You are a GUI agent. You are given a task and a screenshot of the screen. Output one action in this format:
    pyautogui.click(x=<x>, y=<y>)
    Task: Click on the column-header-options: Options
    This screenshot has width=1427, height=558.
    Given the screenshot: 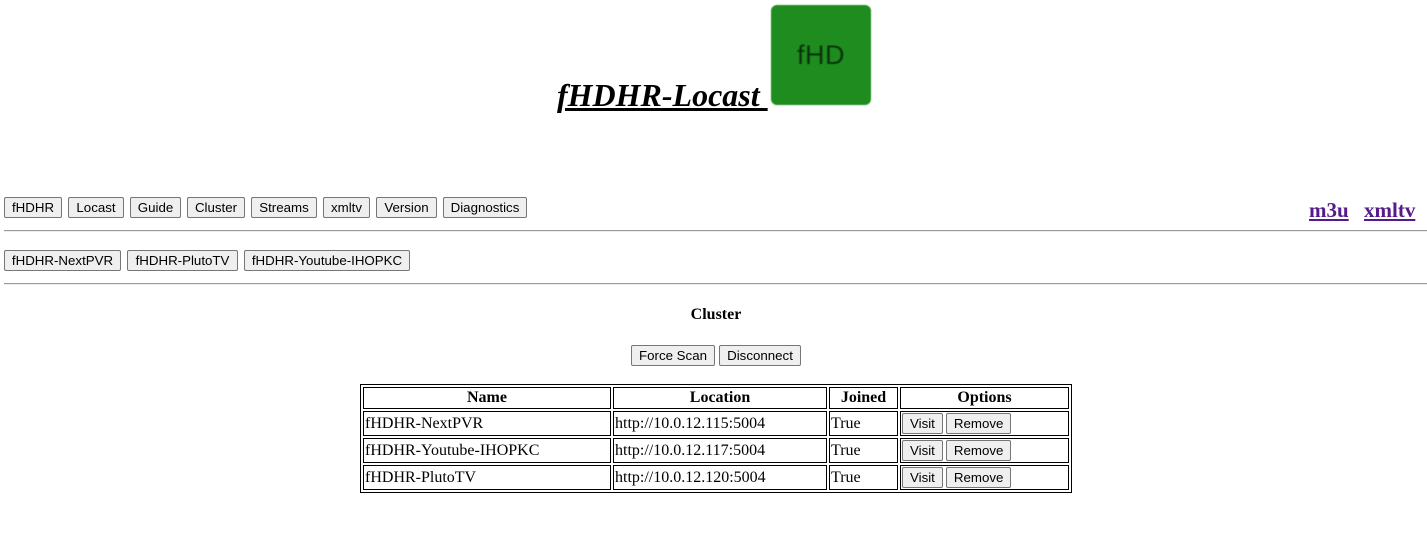 What is the action you would take?
    pyautogui.click(x=984, y=398)
    